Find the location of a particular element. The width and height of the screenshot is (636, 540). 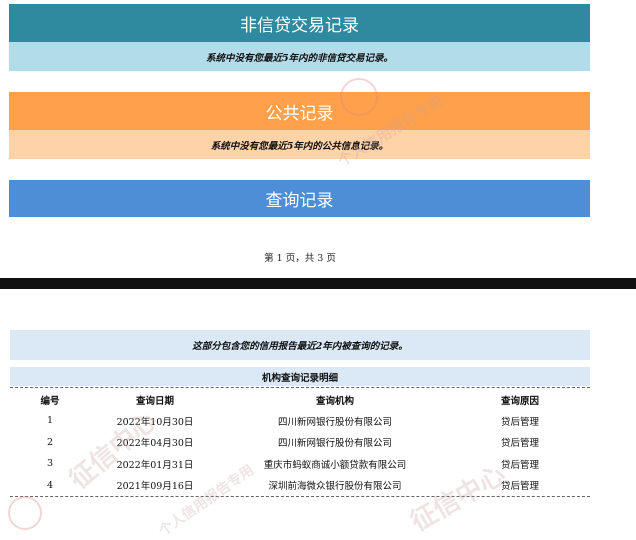

row-number: 4 is located at coordinates (50, 485).